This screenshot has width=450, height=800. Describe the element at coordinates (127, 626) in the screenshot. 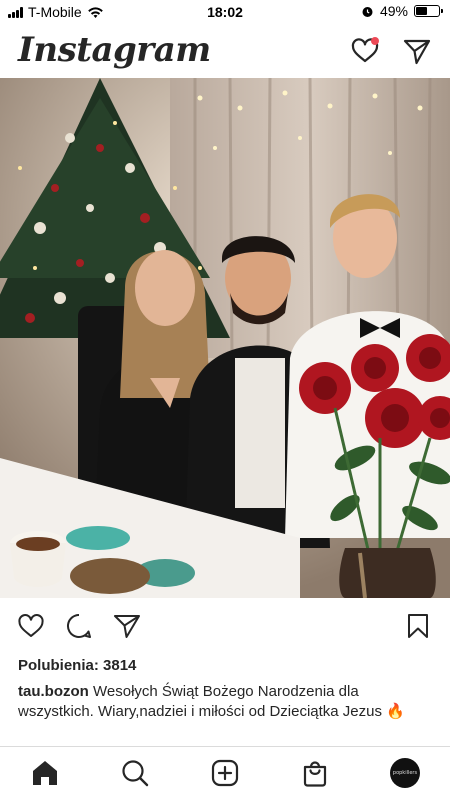

I see `share-paper-plane-icon` at that location.